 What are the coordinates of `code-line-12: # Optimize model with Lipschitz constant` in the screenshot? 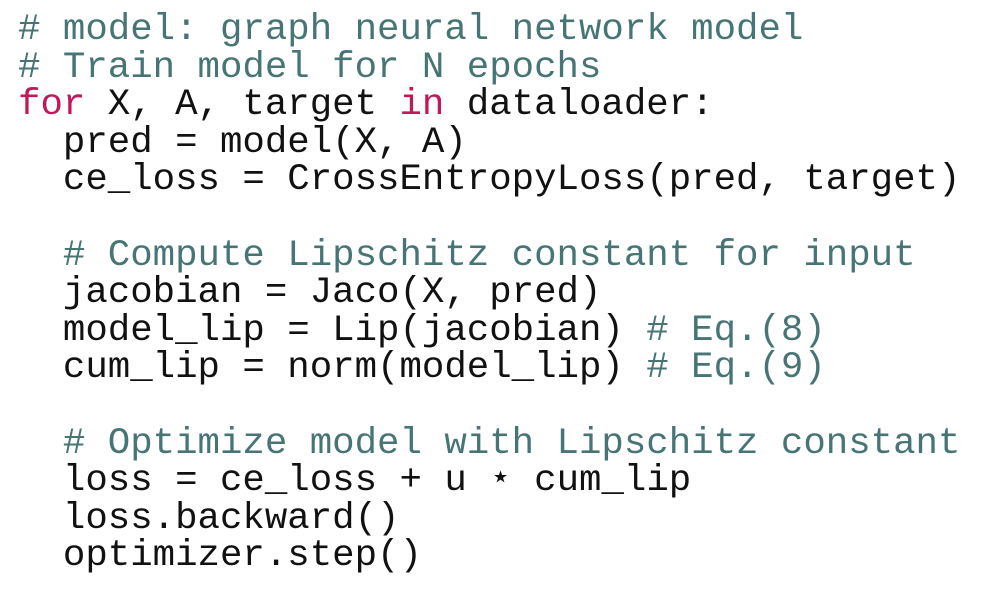 It's located at (489, 443).